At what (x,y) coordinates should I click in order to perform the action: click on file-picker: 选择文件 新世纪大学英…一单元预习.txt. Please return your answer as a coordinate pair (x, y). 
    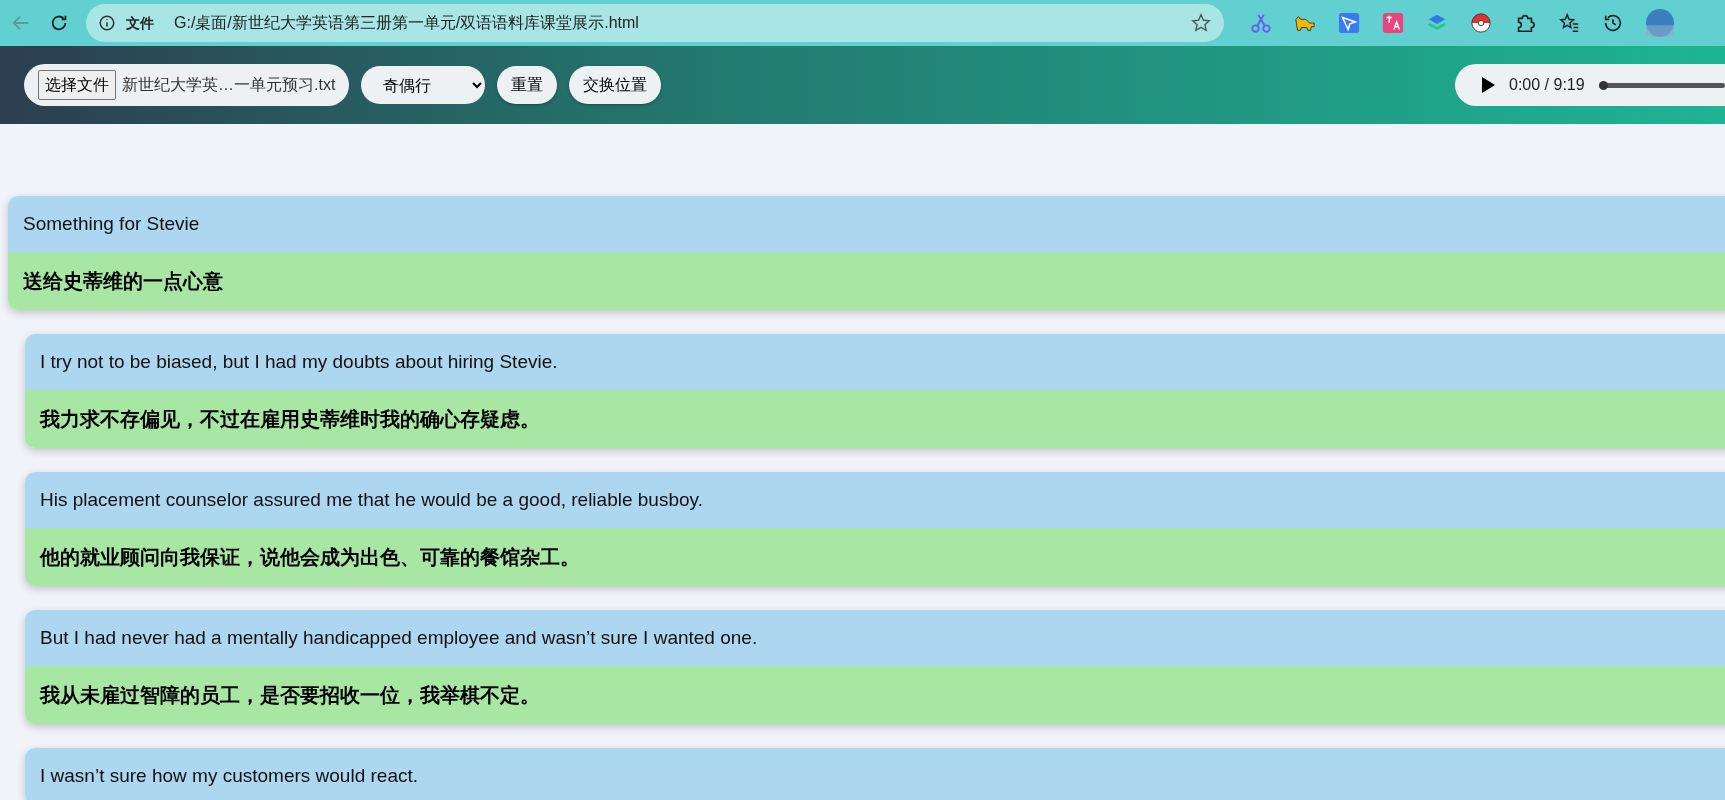
    Looking at the image, I should click on (187, 85).